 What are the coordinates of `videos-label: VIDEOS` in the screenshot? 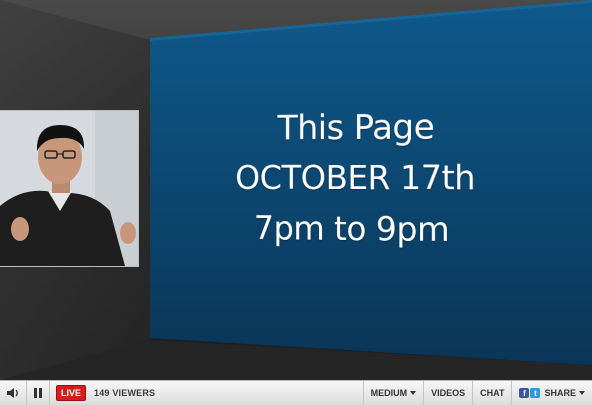 It's located at (448, 393).